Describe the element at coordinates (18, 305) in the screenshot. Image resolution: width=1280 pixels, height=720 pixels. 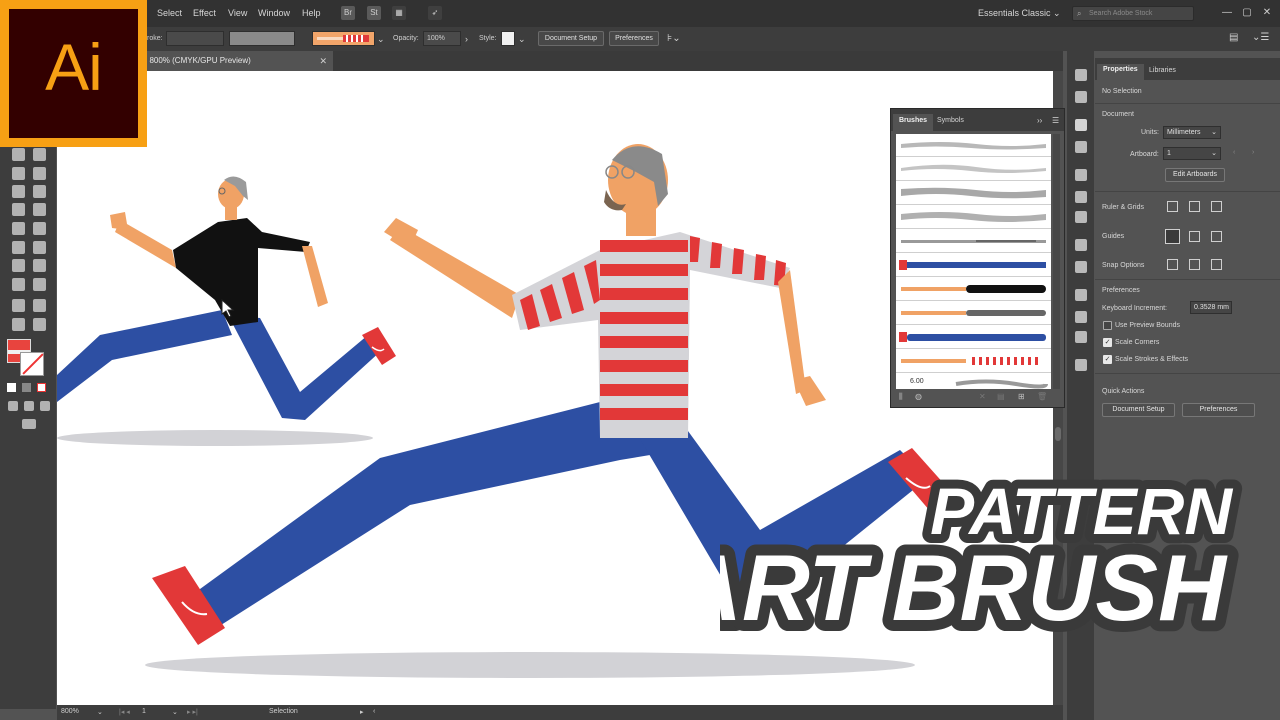
I see `artboard-tool-icon` at that location.